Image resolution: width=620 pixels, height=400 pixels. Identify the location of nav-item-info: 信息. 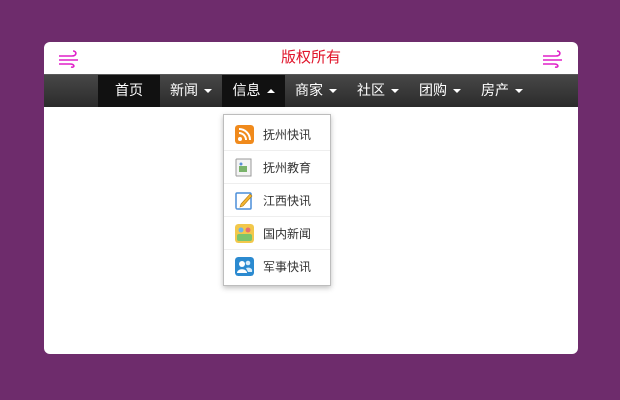
(253, 91).